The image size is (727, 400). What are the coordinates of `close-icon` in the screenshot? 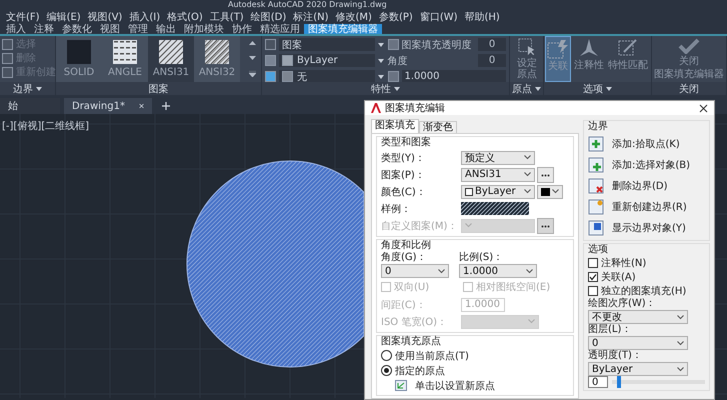 It's located at (703, 108).